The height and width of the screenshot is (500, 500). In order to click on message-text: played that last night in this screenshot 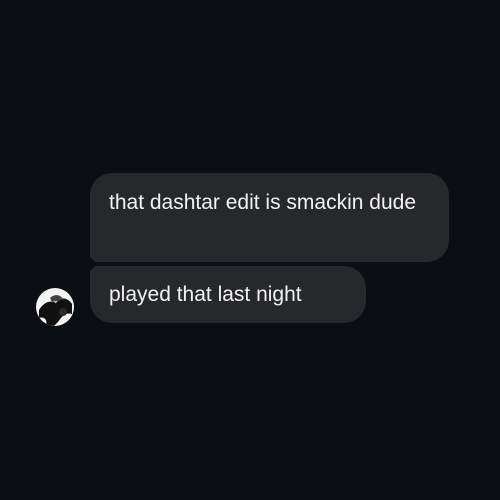, I will do `click(205, 294)`.